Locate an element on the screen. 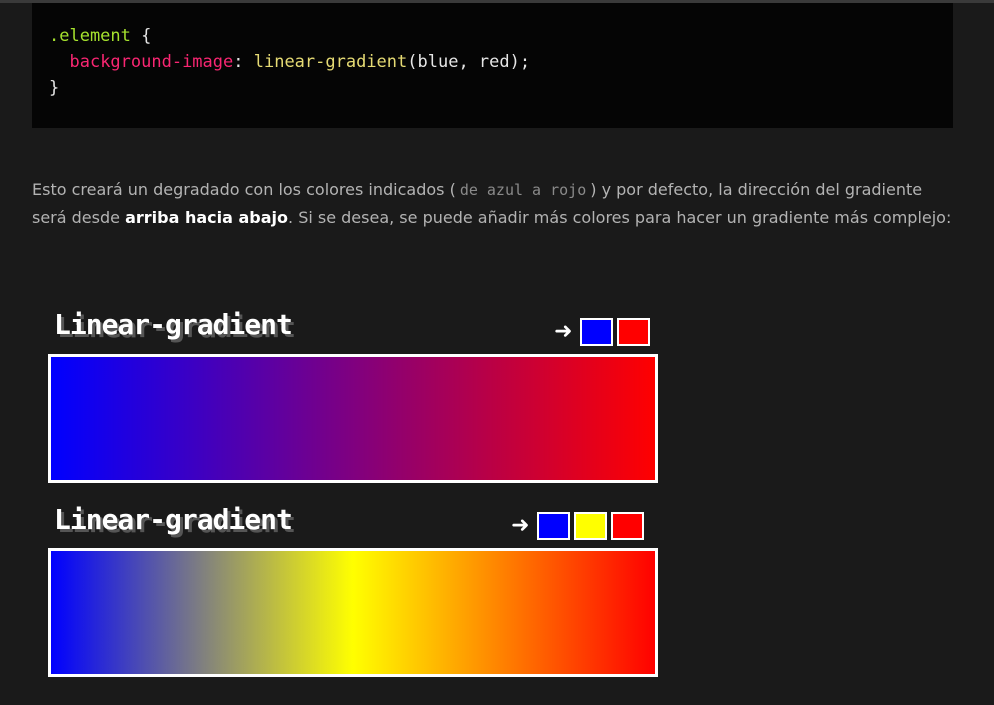  example-1-title: Linear-gradient is located at coordinates (173, 324).